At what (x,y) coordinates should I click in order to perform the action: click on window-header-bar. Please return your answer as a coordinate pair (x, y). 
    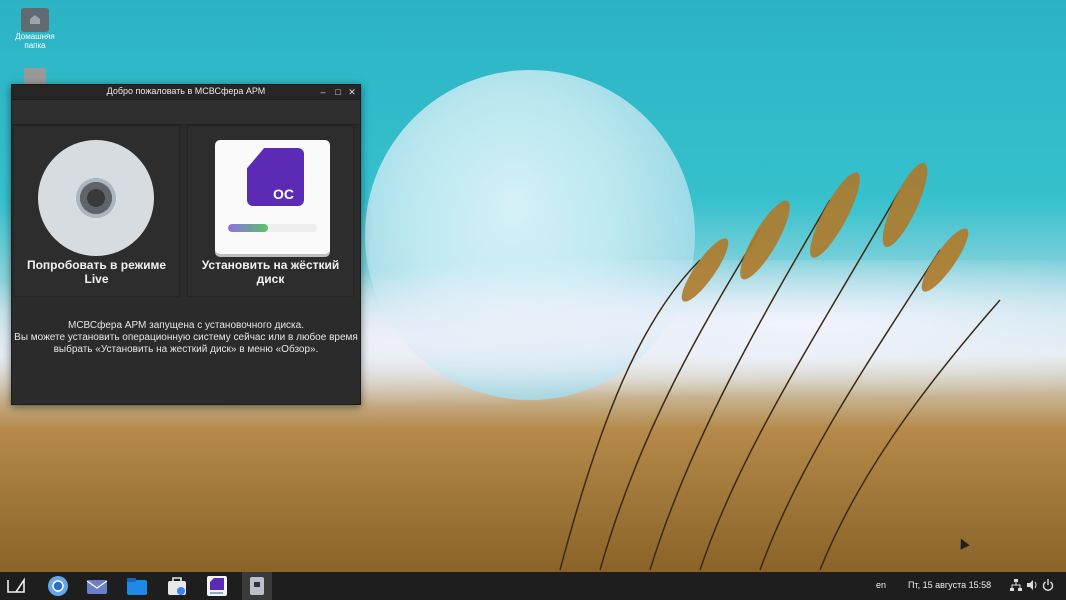
    Looking at the image, I should click on (186, 112).